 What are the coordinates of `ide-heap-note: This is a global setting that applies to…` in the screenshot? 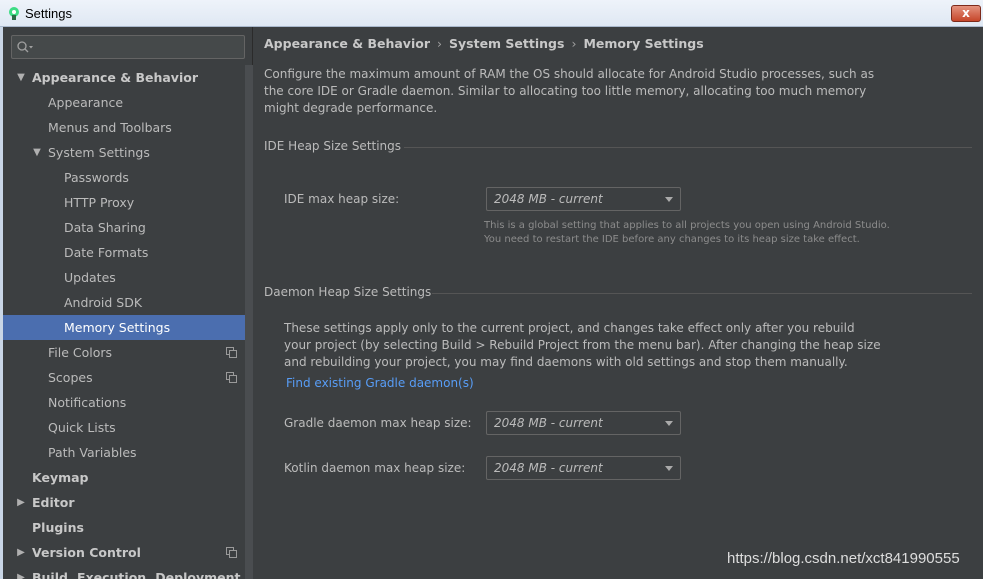 It's located at (694, 233).